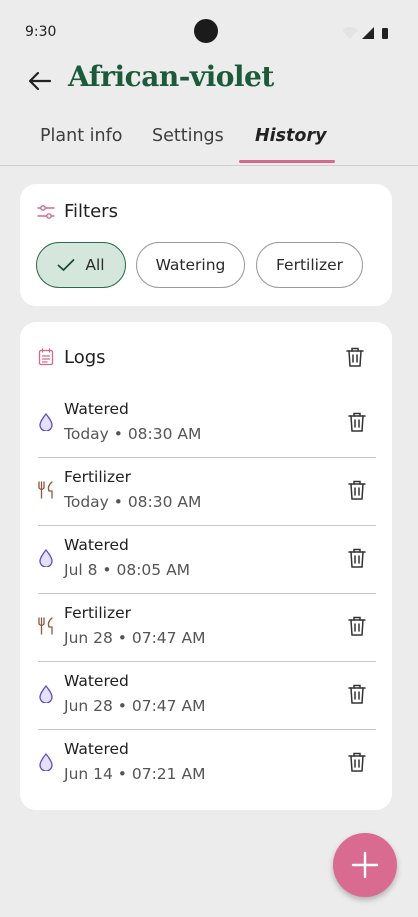 The height and width of the screenshot is (917, 418). I want to click on log-row: Watered Jun 28 • 07:47 AM, so click(206, 696).